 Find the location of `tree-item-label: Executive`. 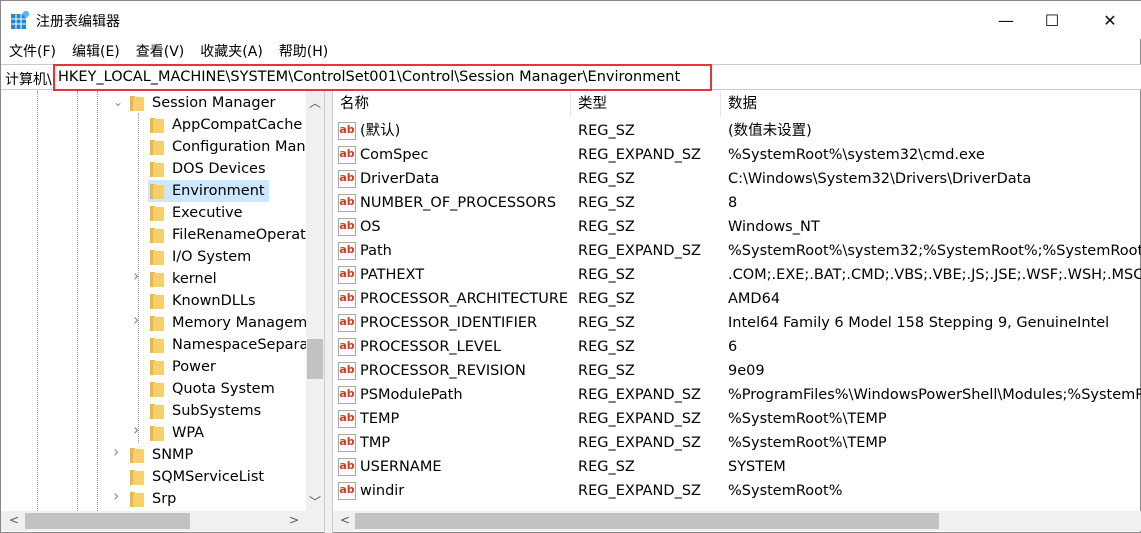

tree-item-label: Executive is located at coordinates (207, 213).